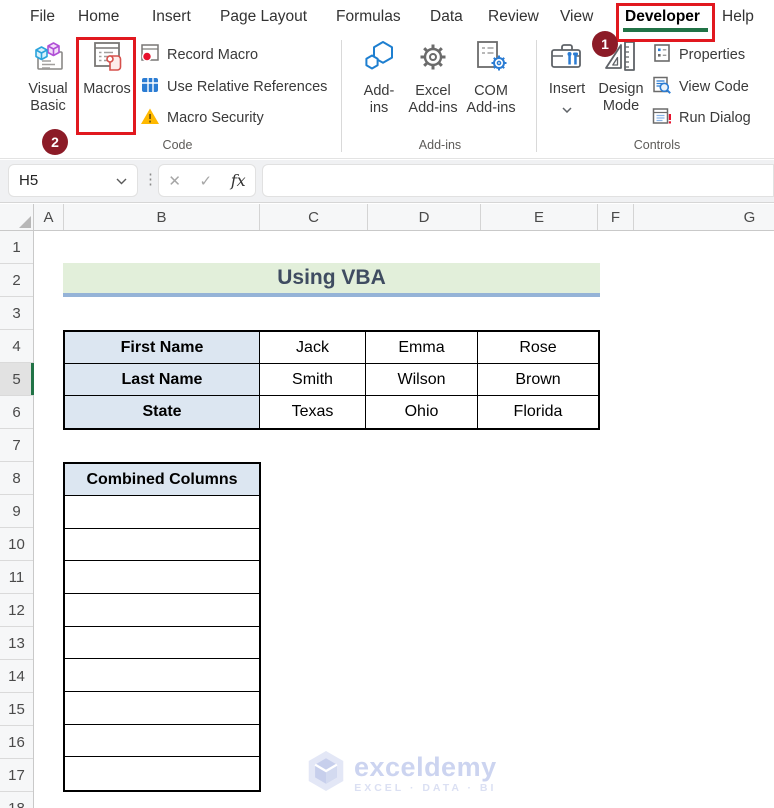 The width and height of the screenshot is (774, 808). I want to click on column-header-e: E, so click(539, 217).